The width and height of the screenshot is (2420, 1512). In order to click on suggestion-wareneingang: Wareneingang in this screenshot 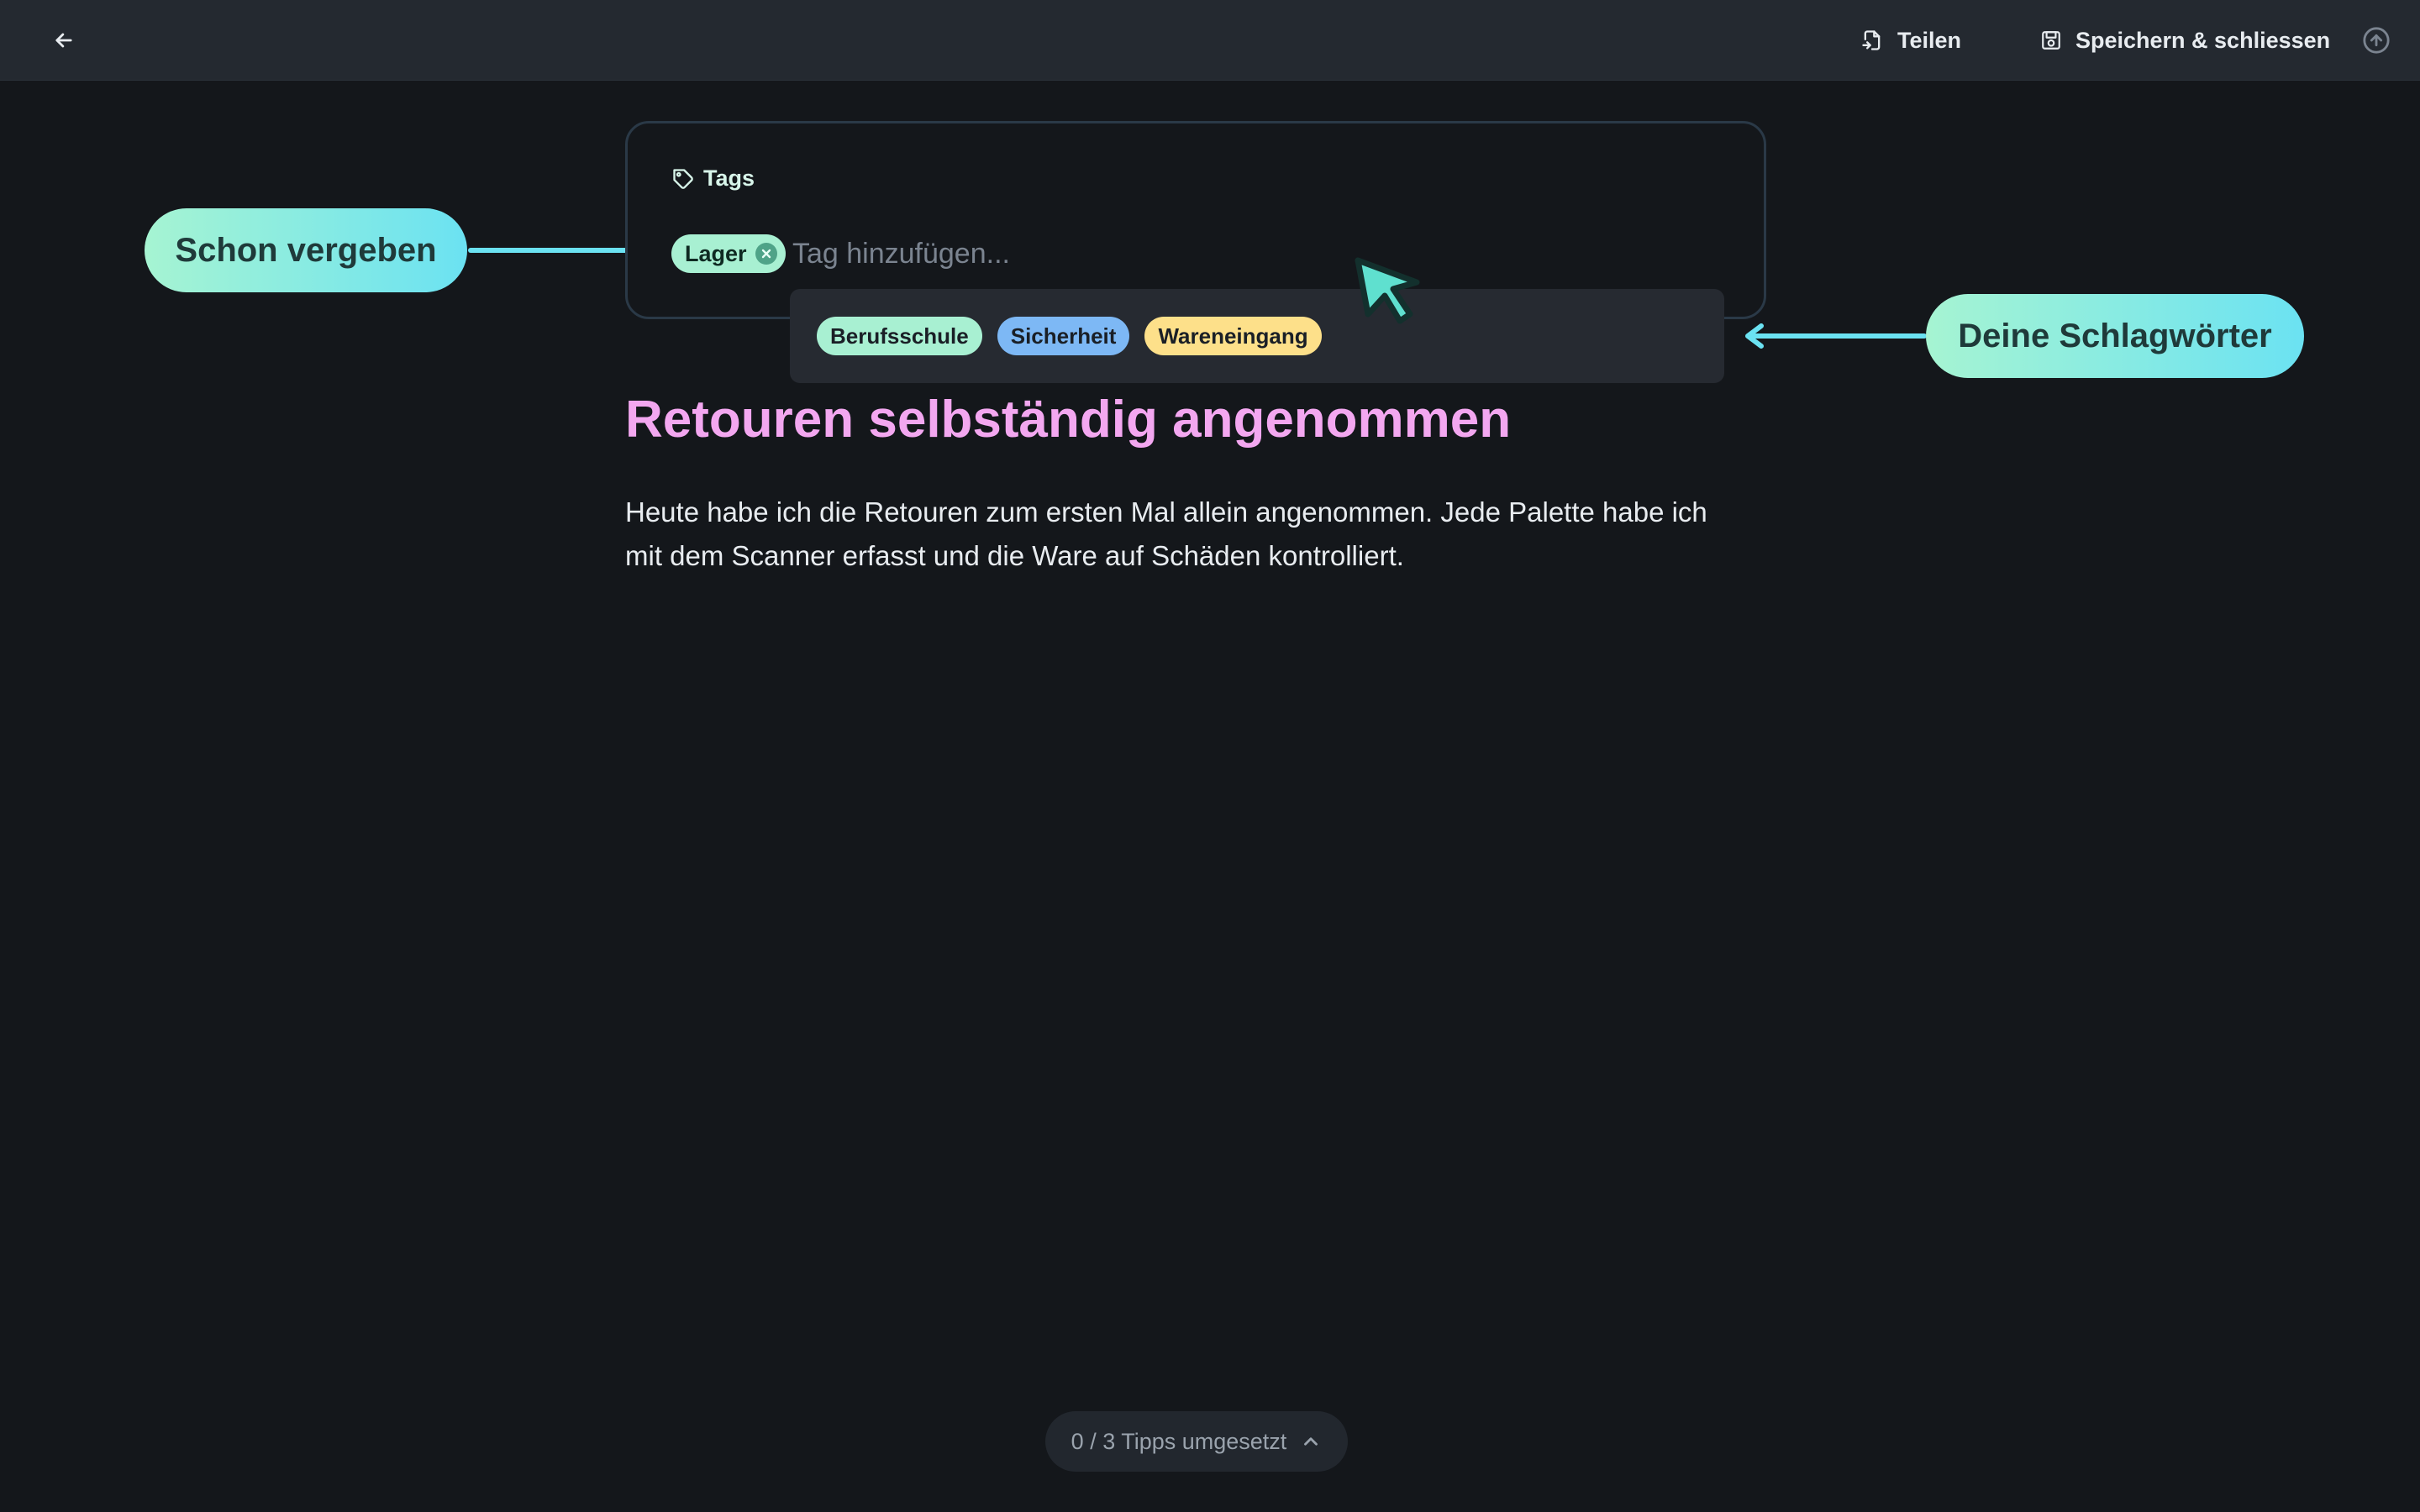, I will do `click(1233, 336)`.